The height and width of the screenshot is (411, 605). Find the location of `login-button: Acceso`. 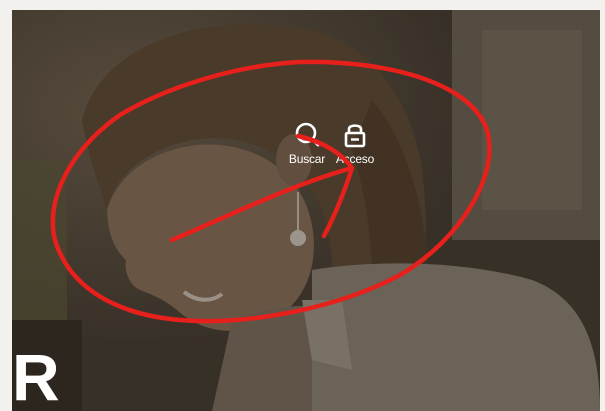

login-button: Acceso is located at coordinates (355, 143).